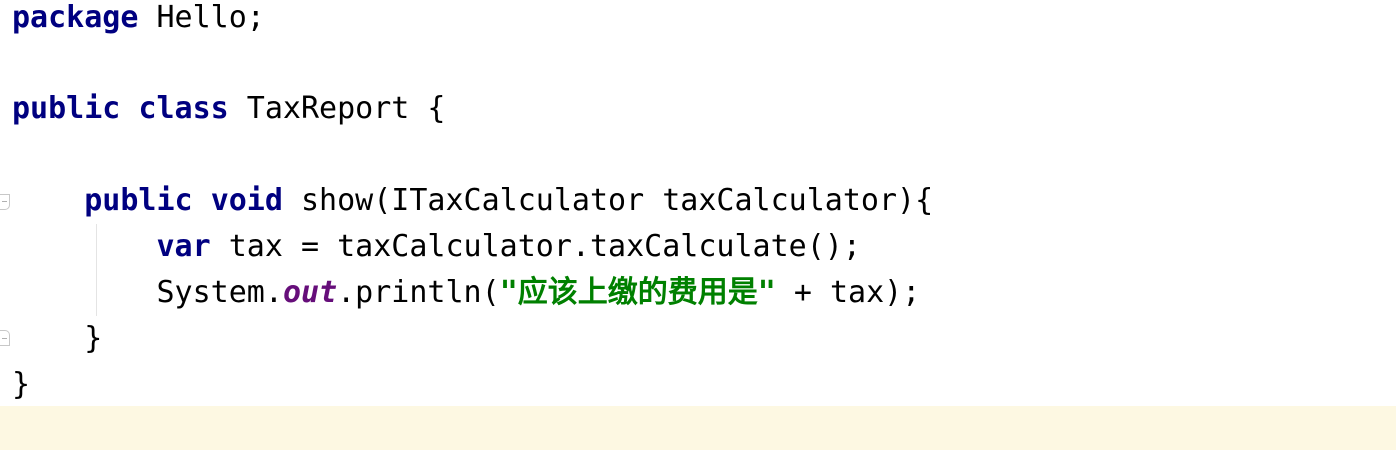 Image resolution: width=1396 pixels, height=450 pixels. I want to click on keyword-var: var, so click(183, 246).